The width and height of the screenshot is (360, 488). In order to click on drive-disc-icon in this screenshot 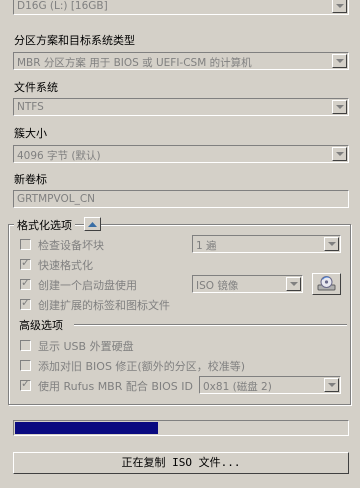, I will do `click(326, 283)`.